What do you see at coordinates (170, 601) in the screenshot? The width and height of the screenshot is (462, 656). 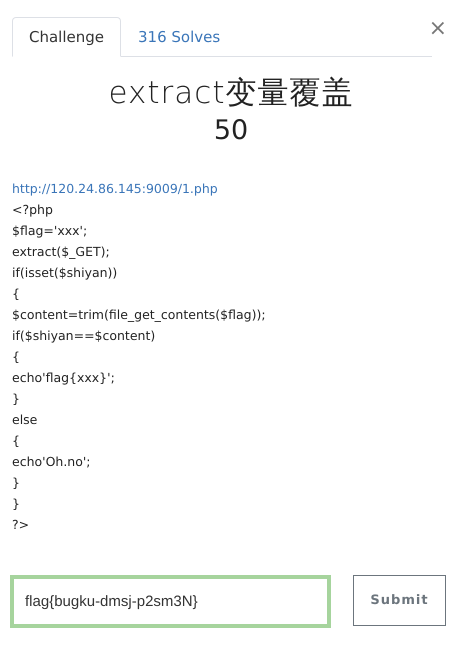 I see `answer-field: flag{bugku-dmsj-p2sm3N}` at bounding box center [170, 601].